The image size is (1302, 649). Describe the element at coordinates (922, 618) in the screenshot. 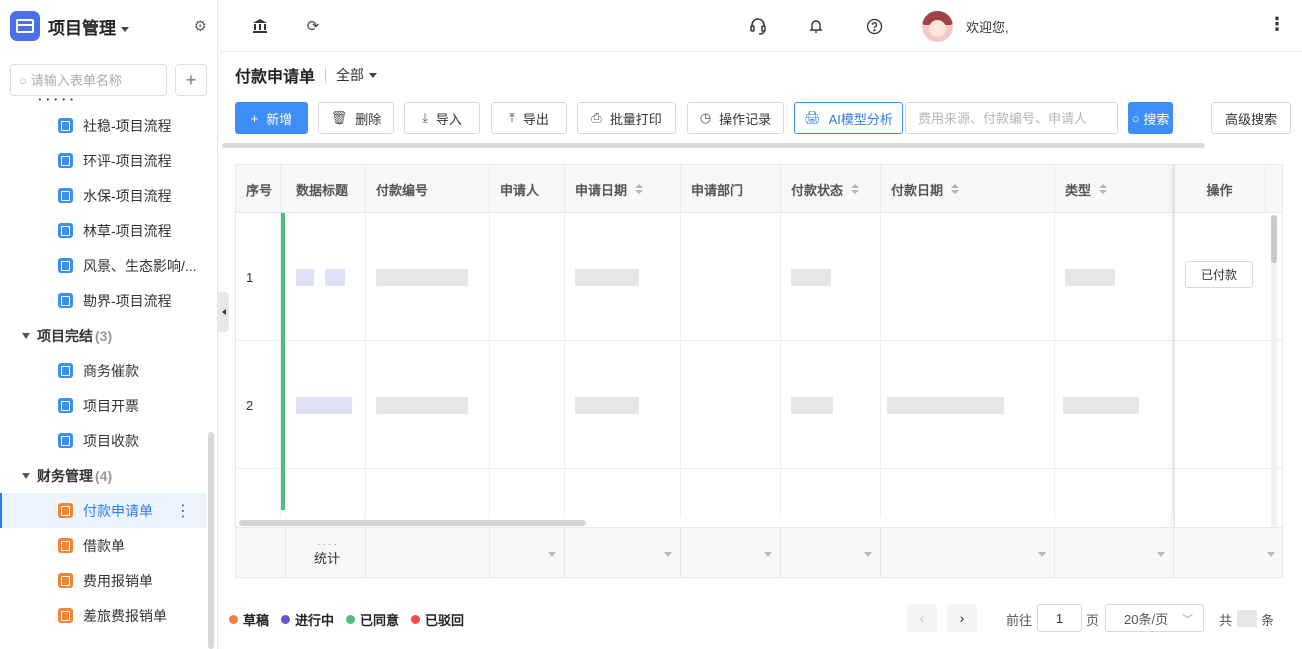

I see `prev-page-button: ‹` at that location.